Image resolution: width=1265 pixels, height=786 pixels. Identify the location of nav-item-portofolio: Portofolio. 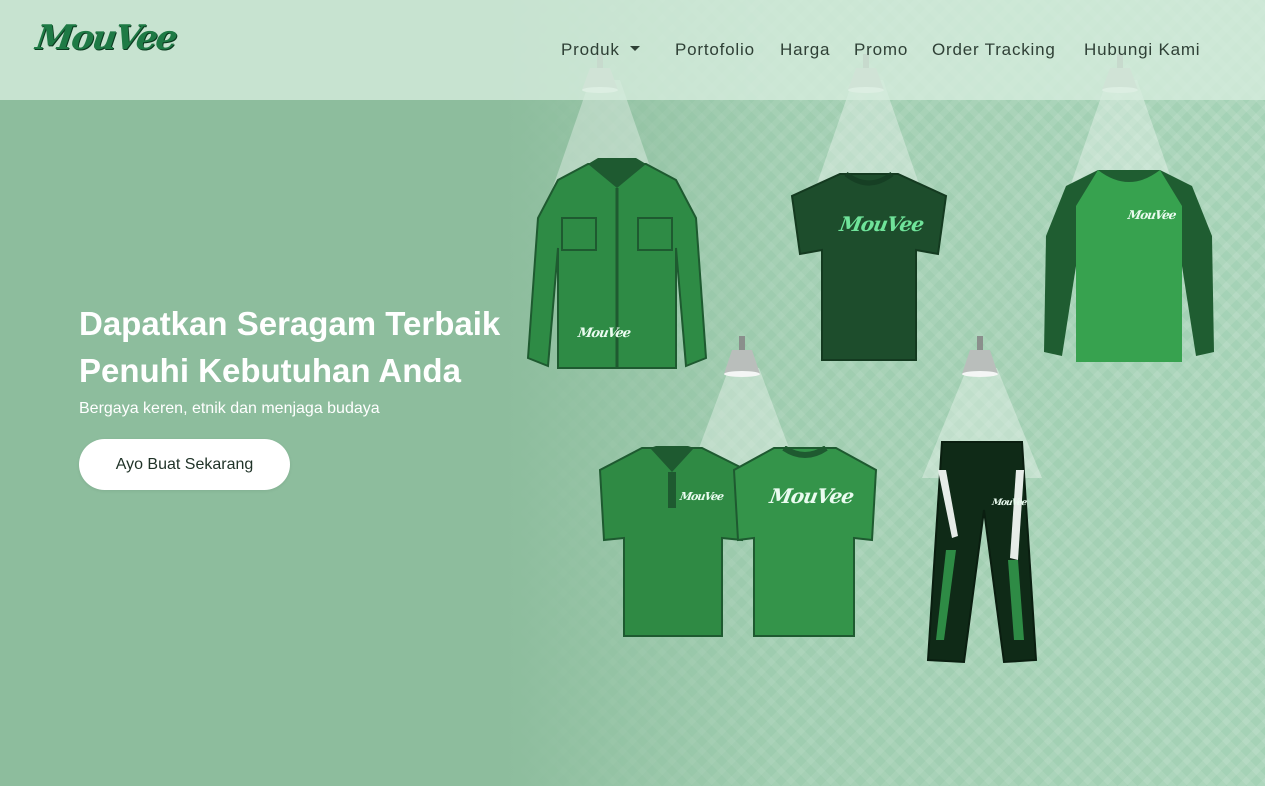
(715, 50).